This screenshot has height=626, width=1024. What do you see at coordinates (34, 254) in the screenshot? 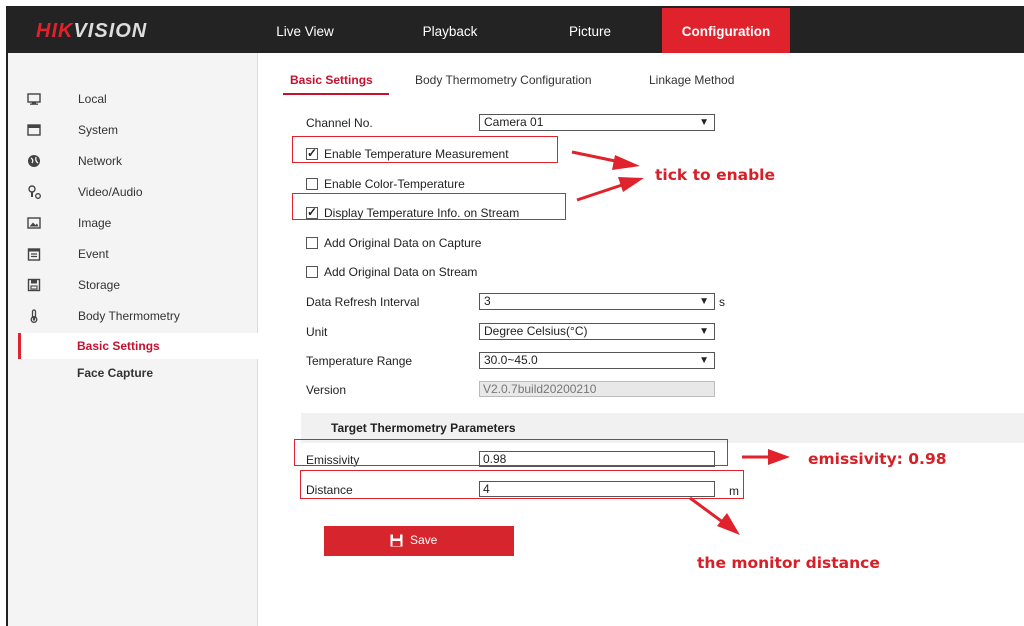
I see `calendar-icon` at bounding box center [34, 254].